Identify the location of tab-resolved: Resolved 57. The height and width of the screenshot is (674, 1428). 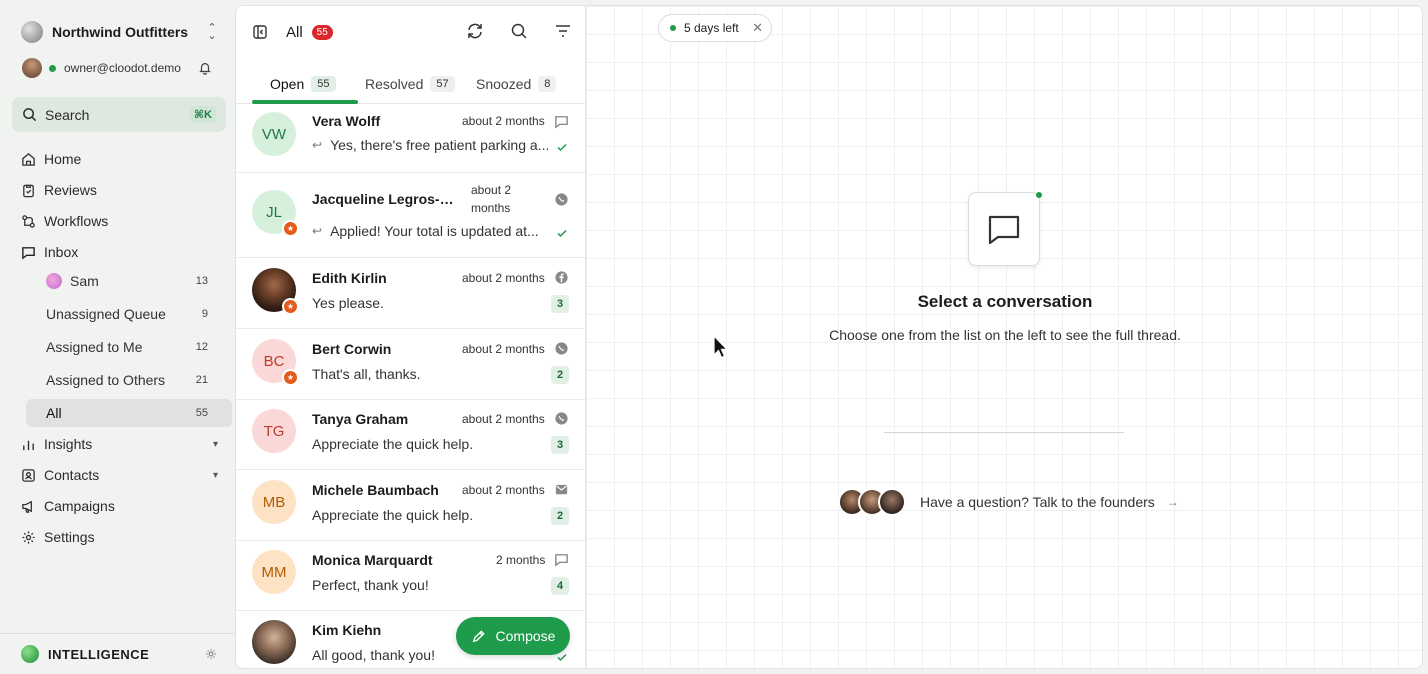
(410, 84).